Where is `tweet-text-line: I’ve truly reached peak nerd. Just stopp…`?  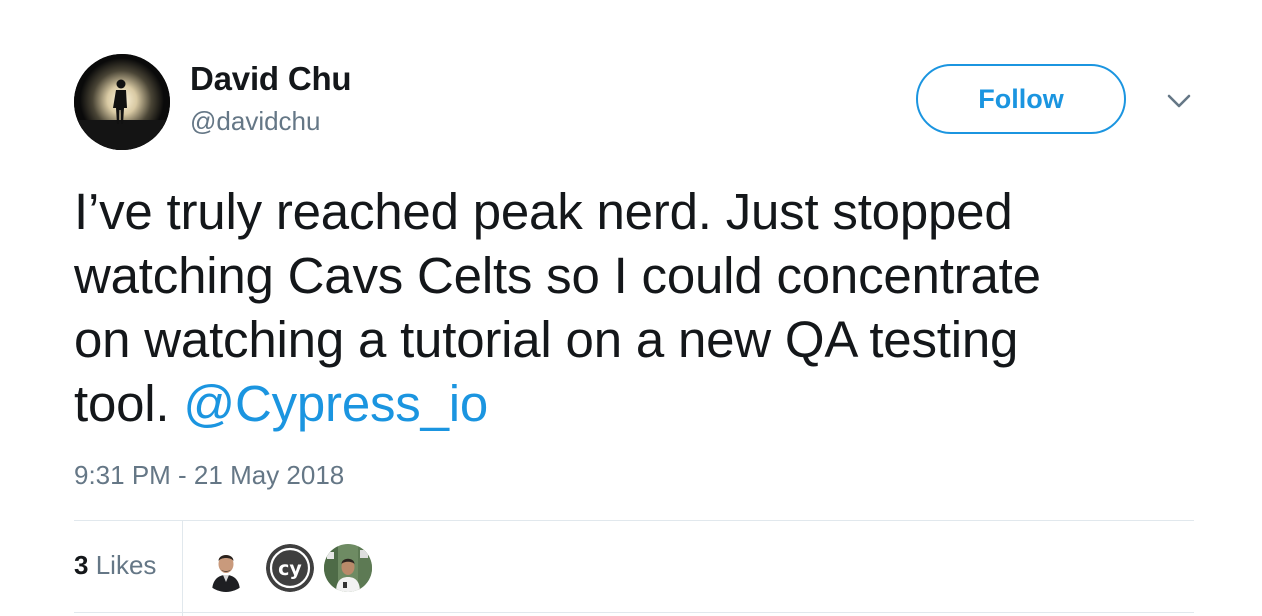
tweet-text-line: I’ve truly reached peak nerd. Just stopp… is located at coordinates (543, 211).